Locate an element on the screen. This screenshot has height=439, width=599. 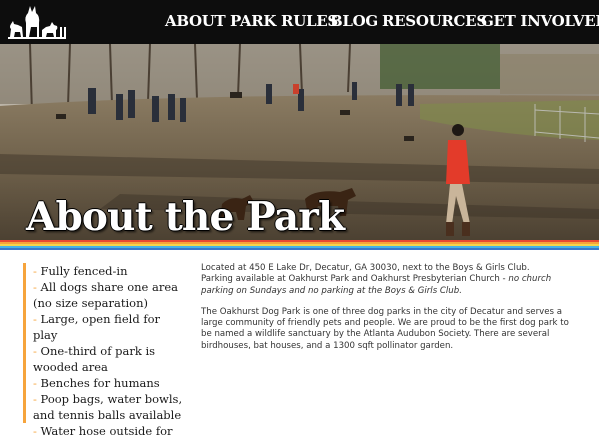
feature-text: Benches for humans is located at coordinates (100, 383).